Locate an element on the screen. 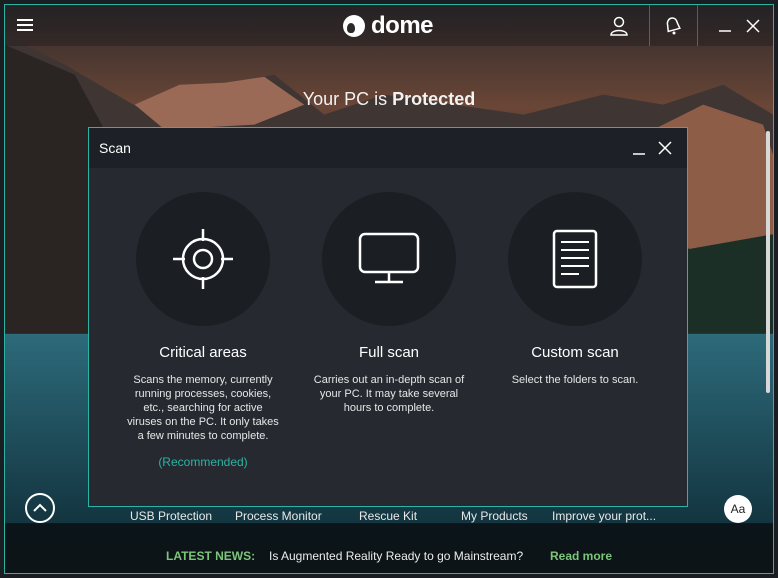 This screenshot has width=778, height=578. custom-scan-option: Custom scan Select the folders to scan. is located at coordinates (575, 289).